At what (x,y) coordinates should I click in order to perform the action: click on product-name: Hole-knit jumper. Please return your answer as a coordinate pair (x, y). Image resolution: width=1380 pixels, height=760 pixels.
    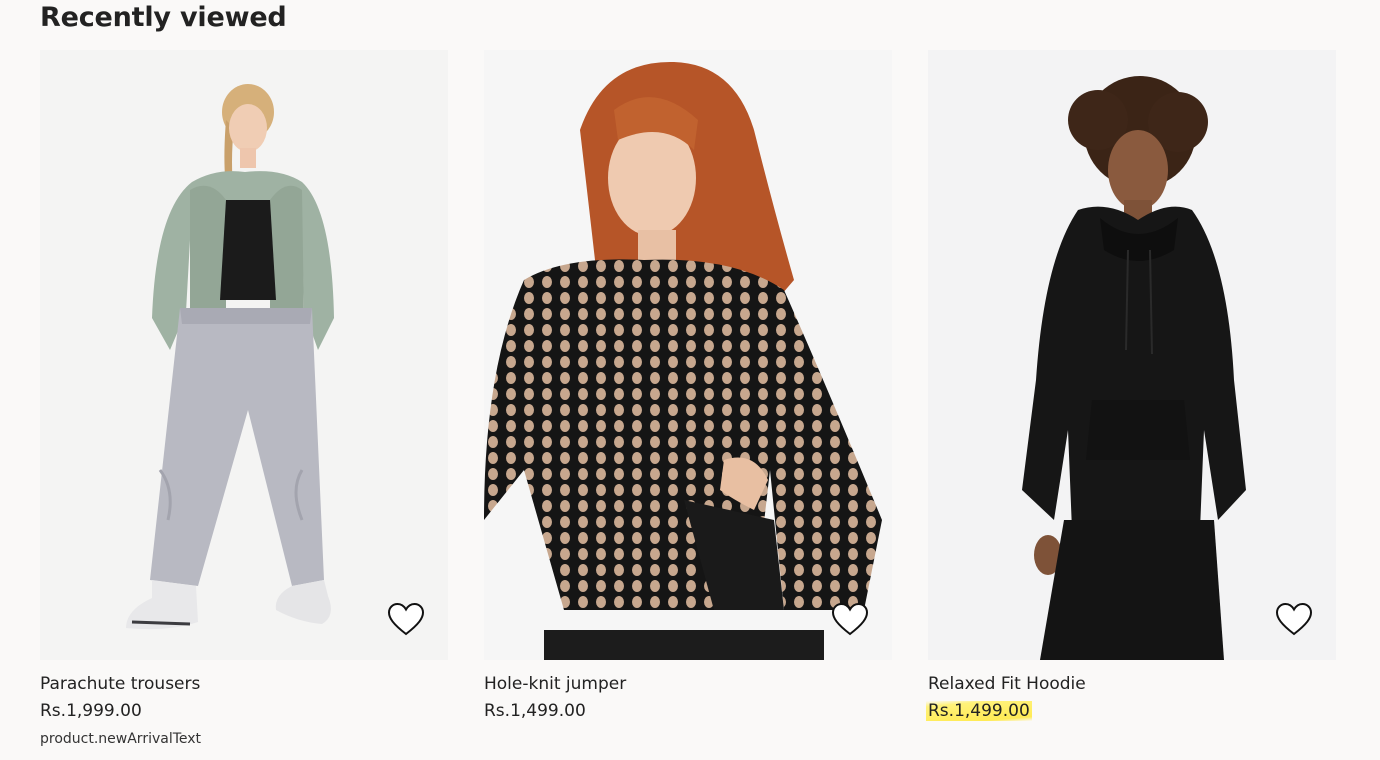
    Looking at the image, I should click on (555, 684).